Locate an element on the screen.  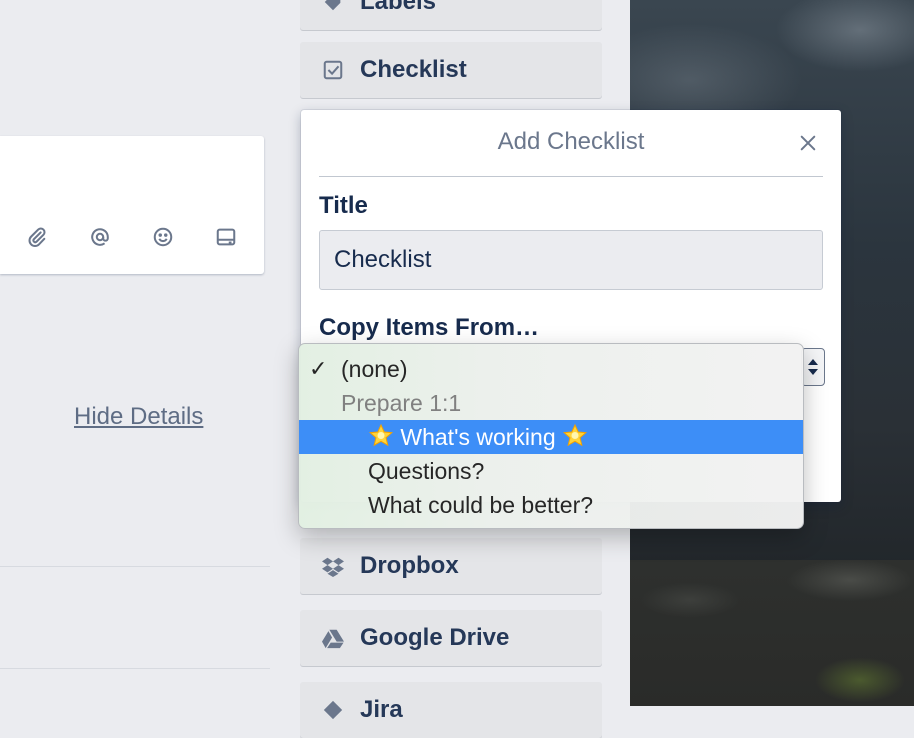
option-group-header: Prepare 1:1 is located at coordinates (401, 403).